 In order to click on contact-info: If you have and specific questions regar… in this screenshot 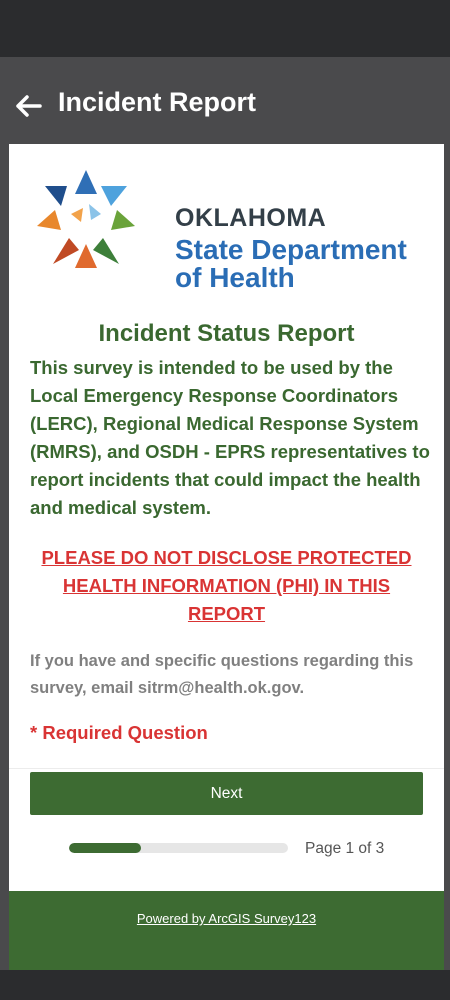, I will do `click(222, 674)`.